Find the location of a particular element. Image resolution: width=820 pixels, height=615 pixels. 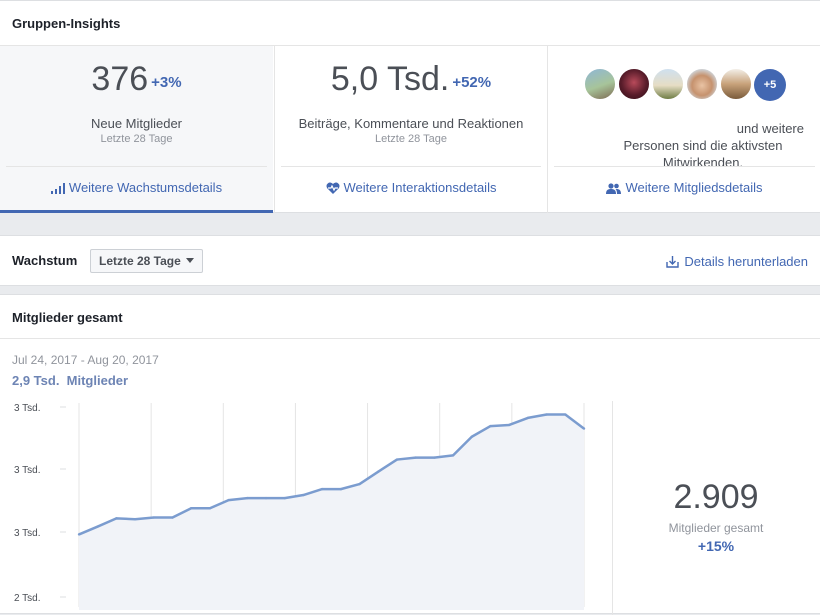

members-summary: 2,9 Tsd. Mitglieder is located at coordinates (70, 380).